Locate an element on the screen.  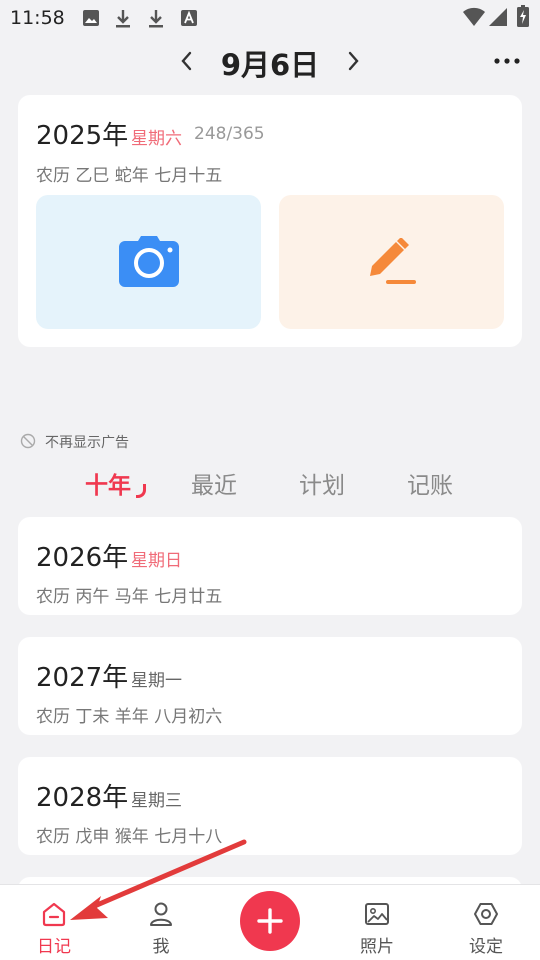
nav-me-label: 我 is located at coordinates (161, 947).